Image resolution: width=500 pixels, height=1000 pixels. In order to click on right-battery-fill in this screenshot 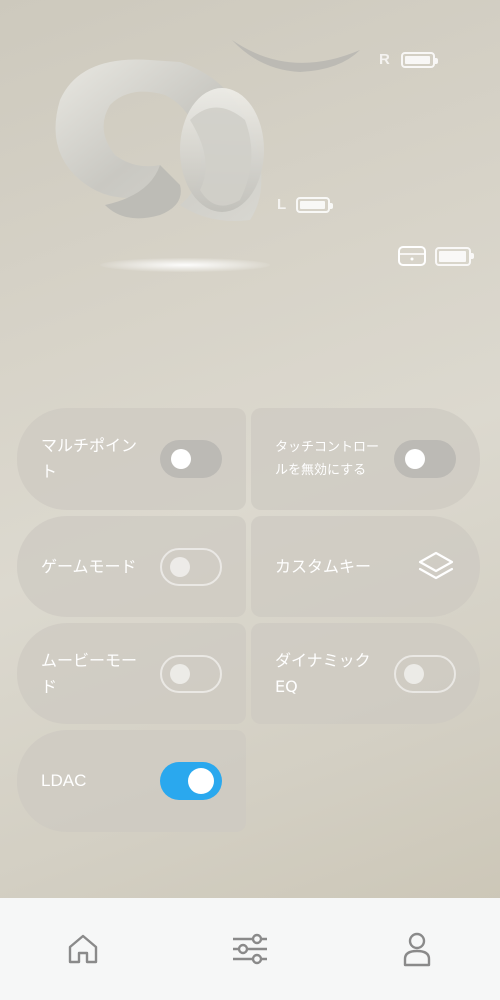, I will do `click(417, 60)`.